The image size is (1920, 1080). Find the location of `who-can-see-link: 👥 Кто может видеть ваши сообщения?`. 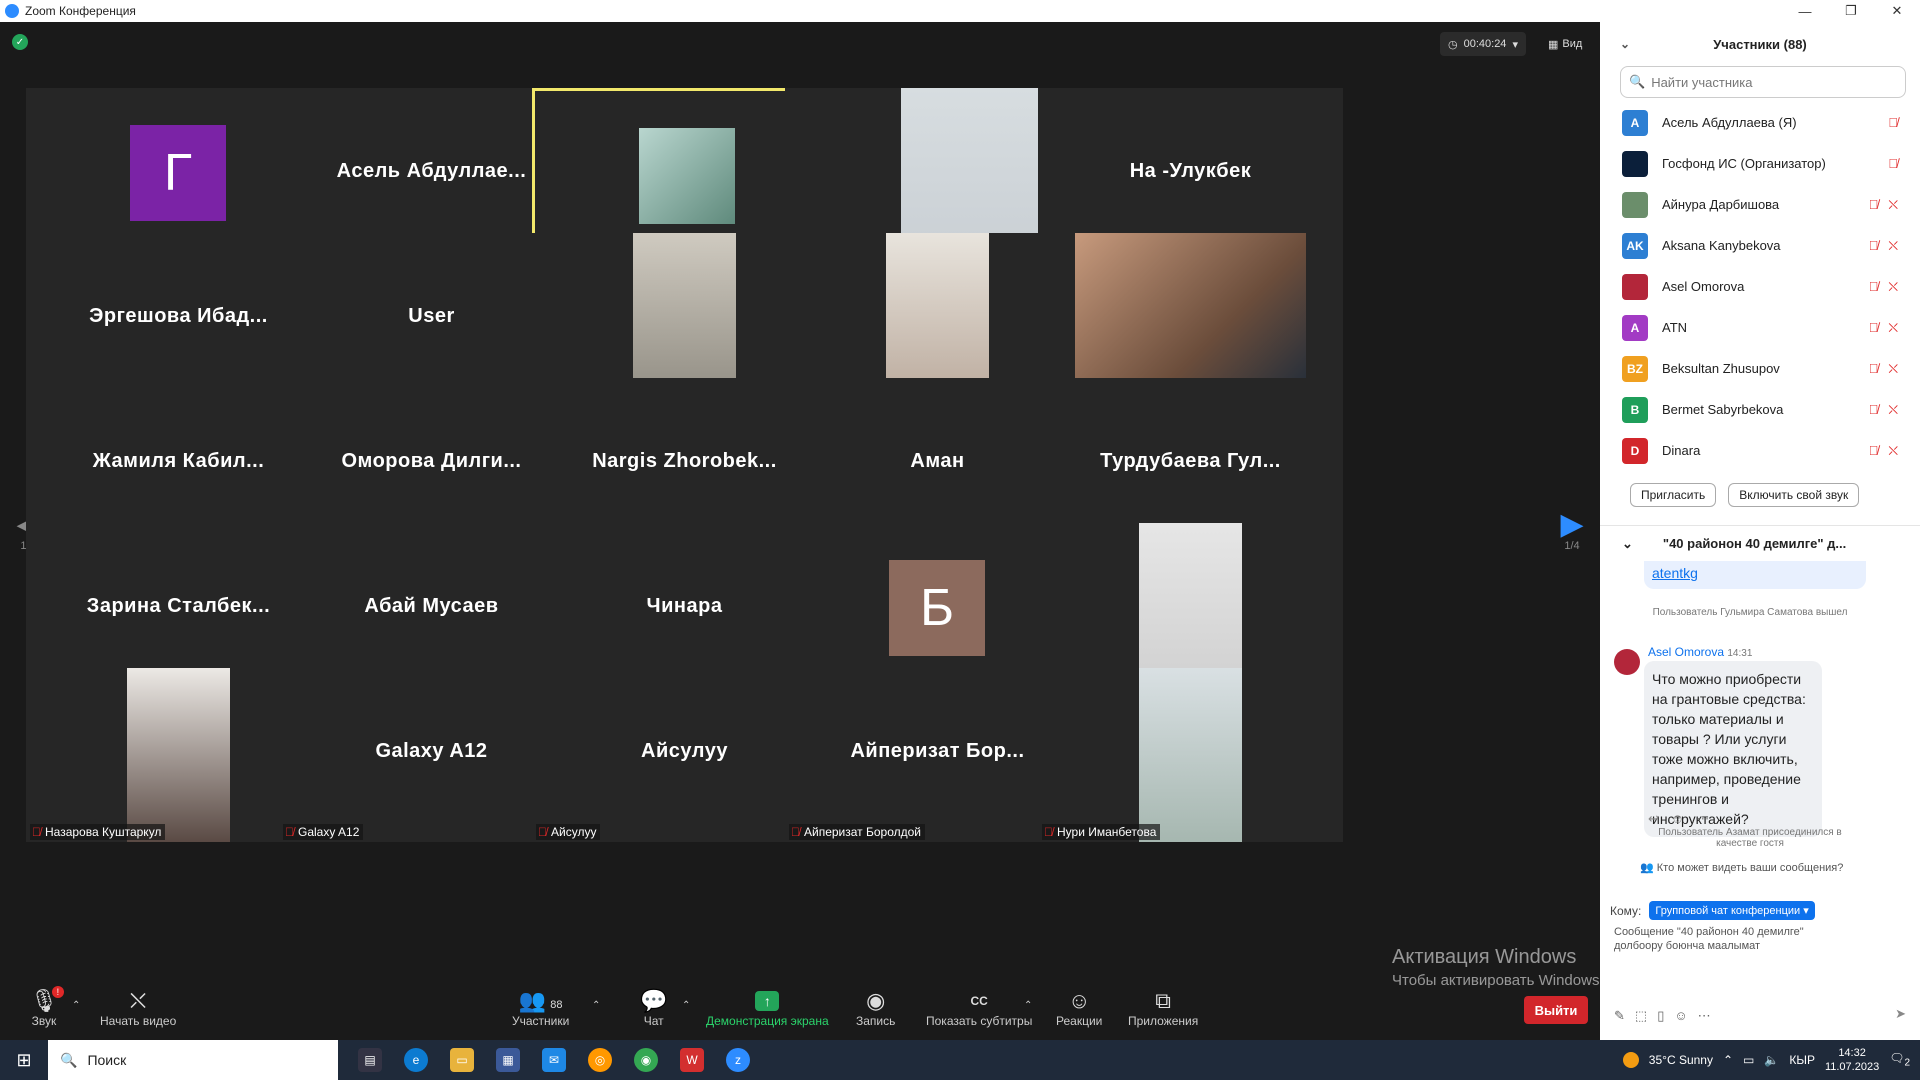

who-can-see-link: 👥 Кто может видеть ваши сообщения? is located at coordinates (1741, 867).